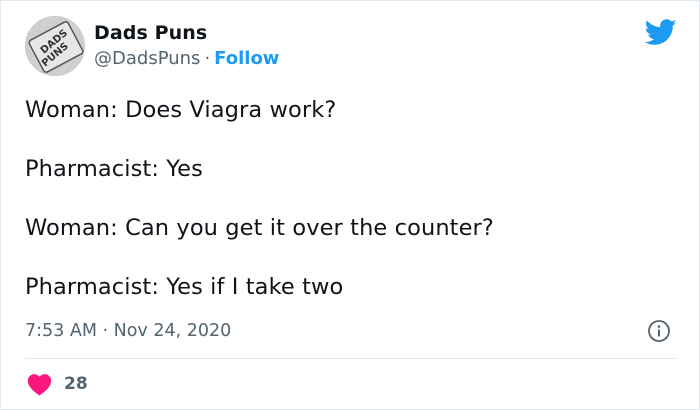  Describe the element at coordinates (114, 169) in the screenshot. I see `tweet-line: Pharmacist: Yes` at that location.